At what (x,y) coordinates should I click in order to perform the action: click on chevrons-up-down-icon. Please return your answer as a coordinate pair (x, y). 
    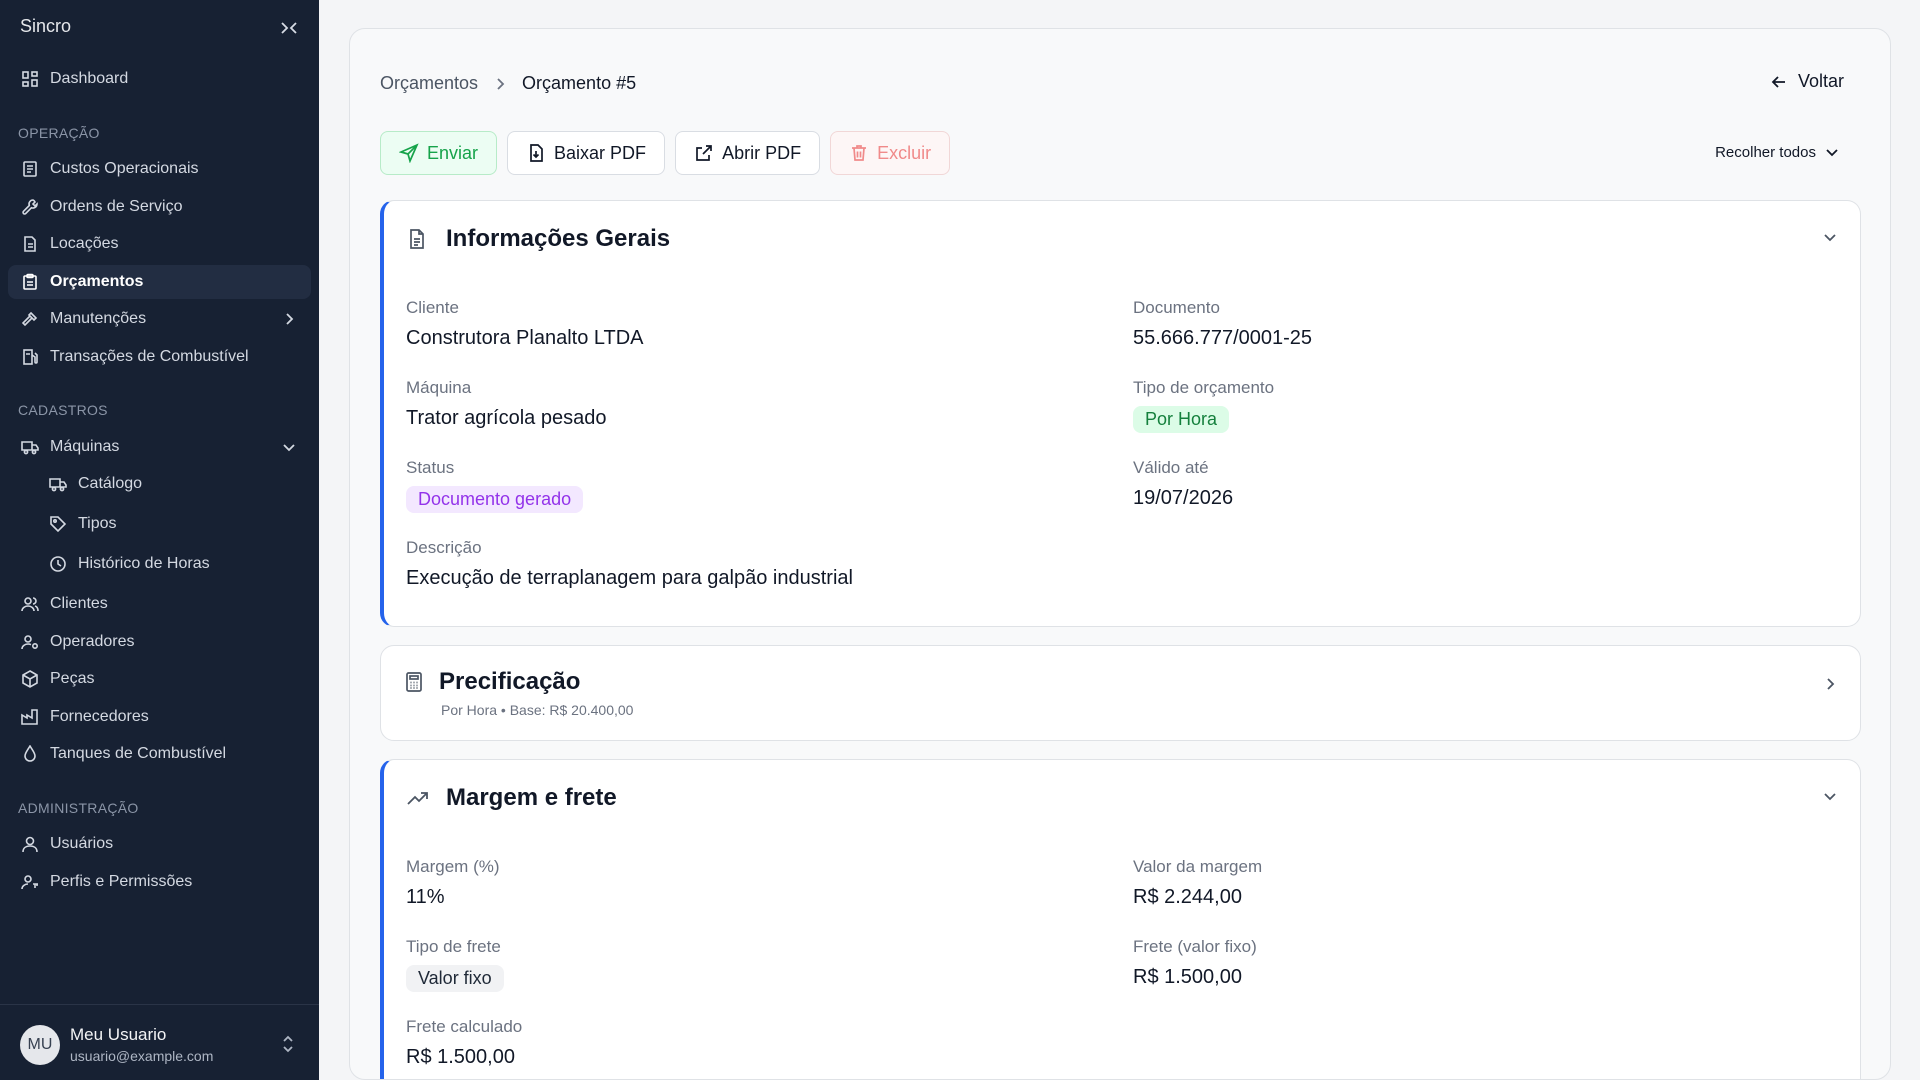
    Looking at the image, I should click on (288, 1044).